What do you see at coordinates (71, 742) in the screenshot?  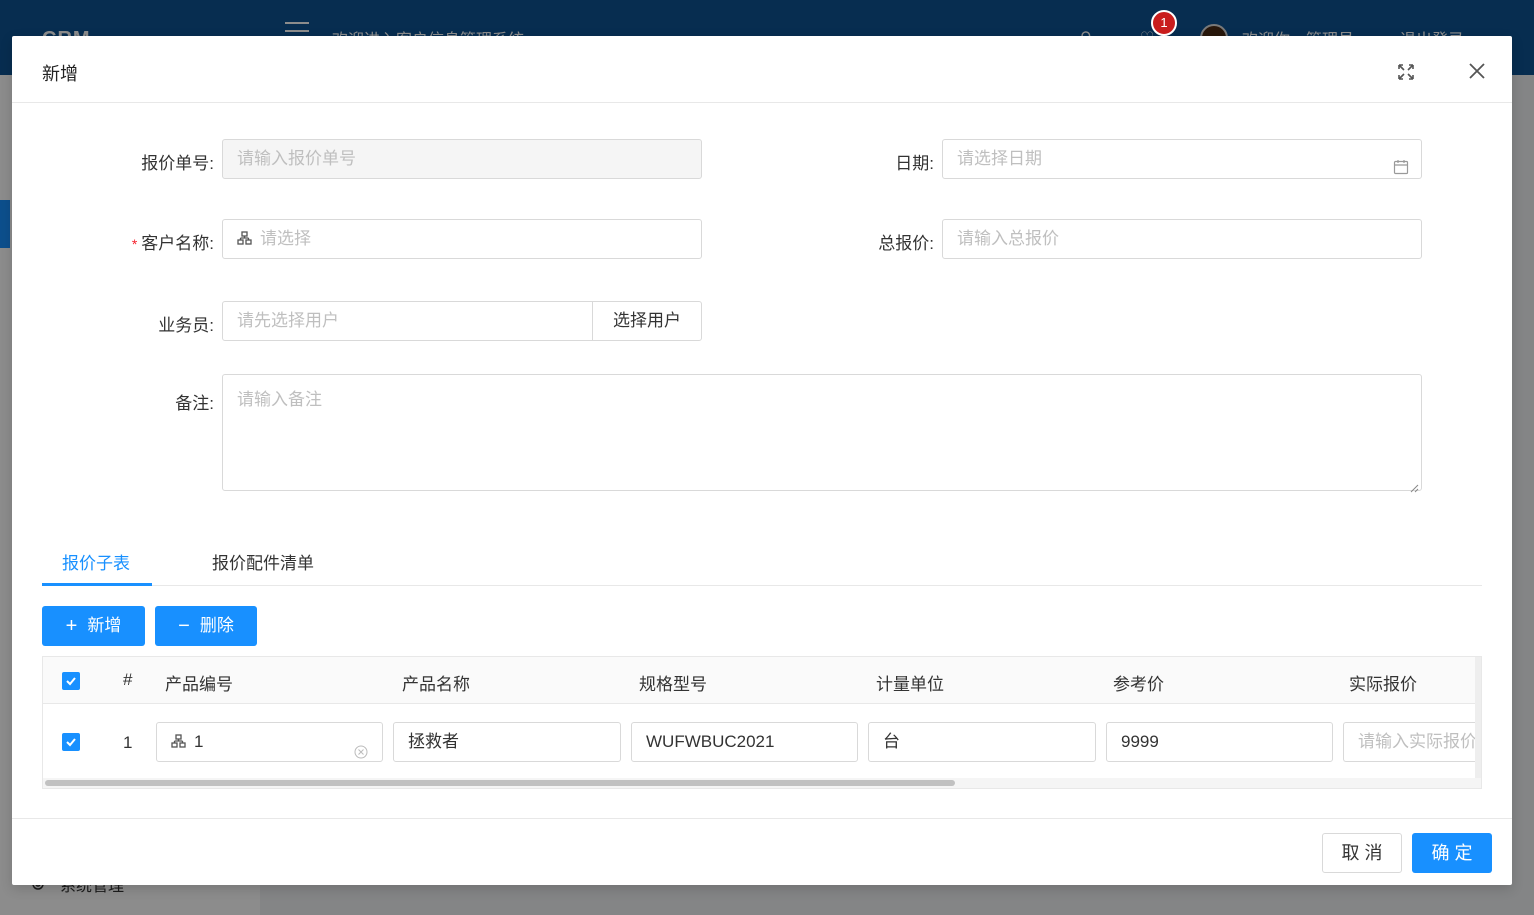 I see `row-checkbox` at bounding box center [71, 742].